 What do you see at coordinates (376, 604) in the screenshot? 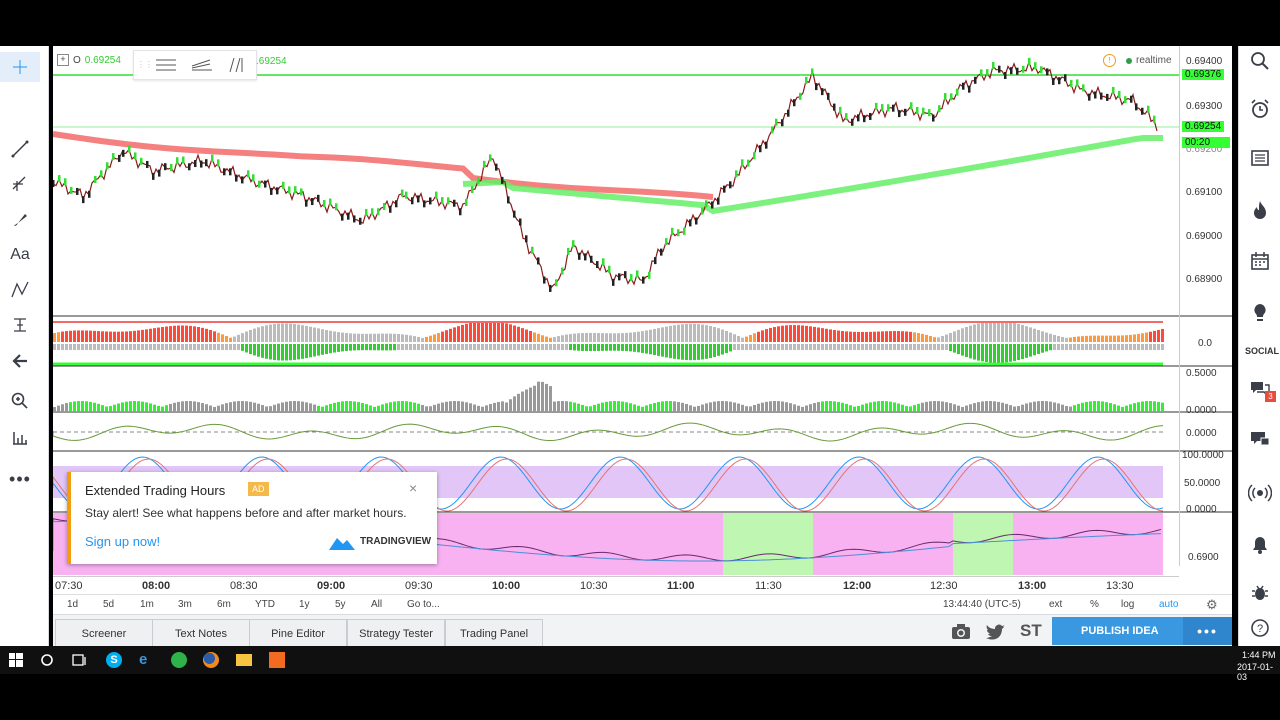
I see `range-all-button: All` at bounding box center [376, 604].